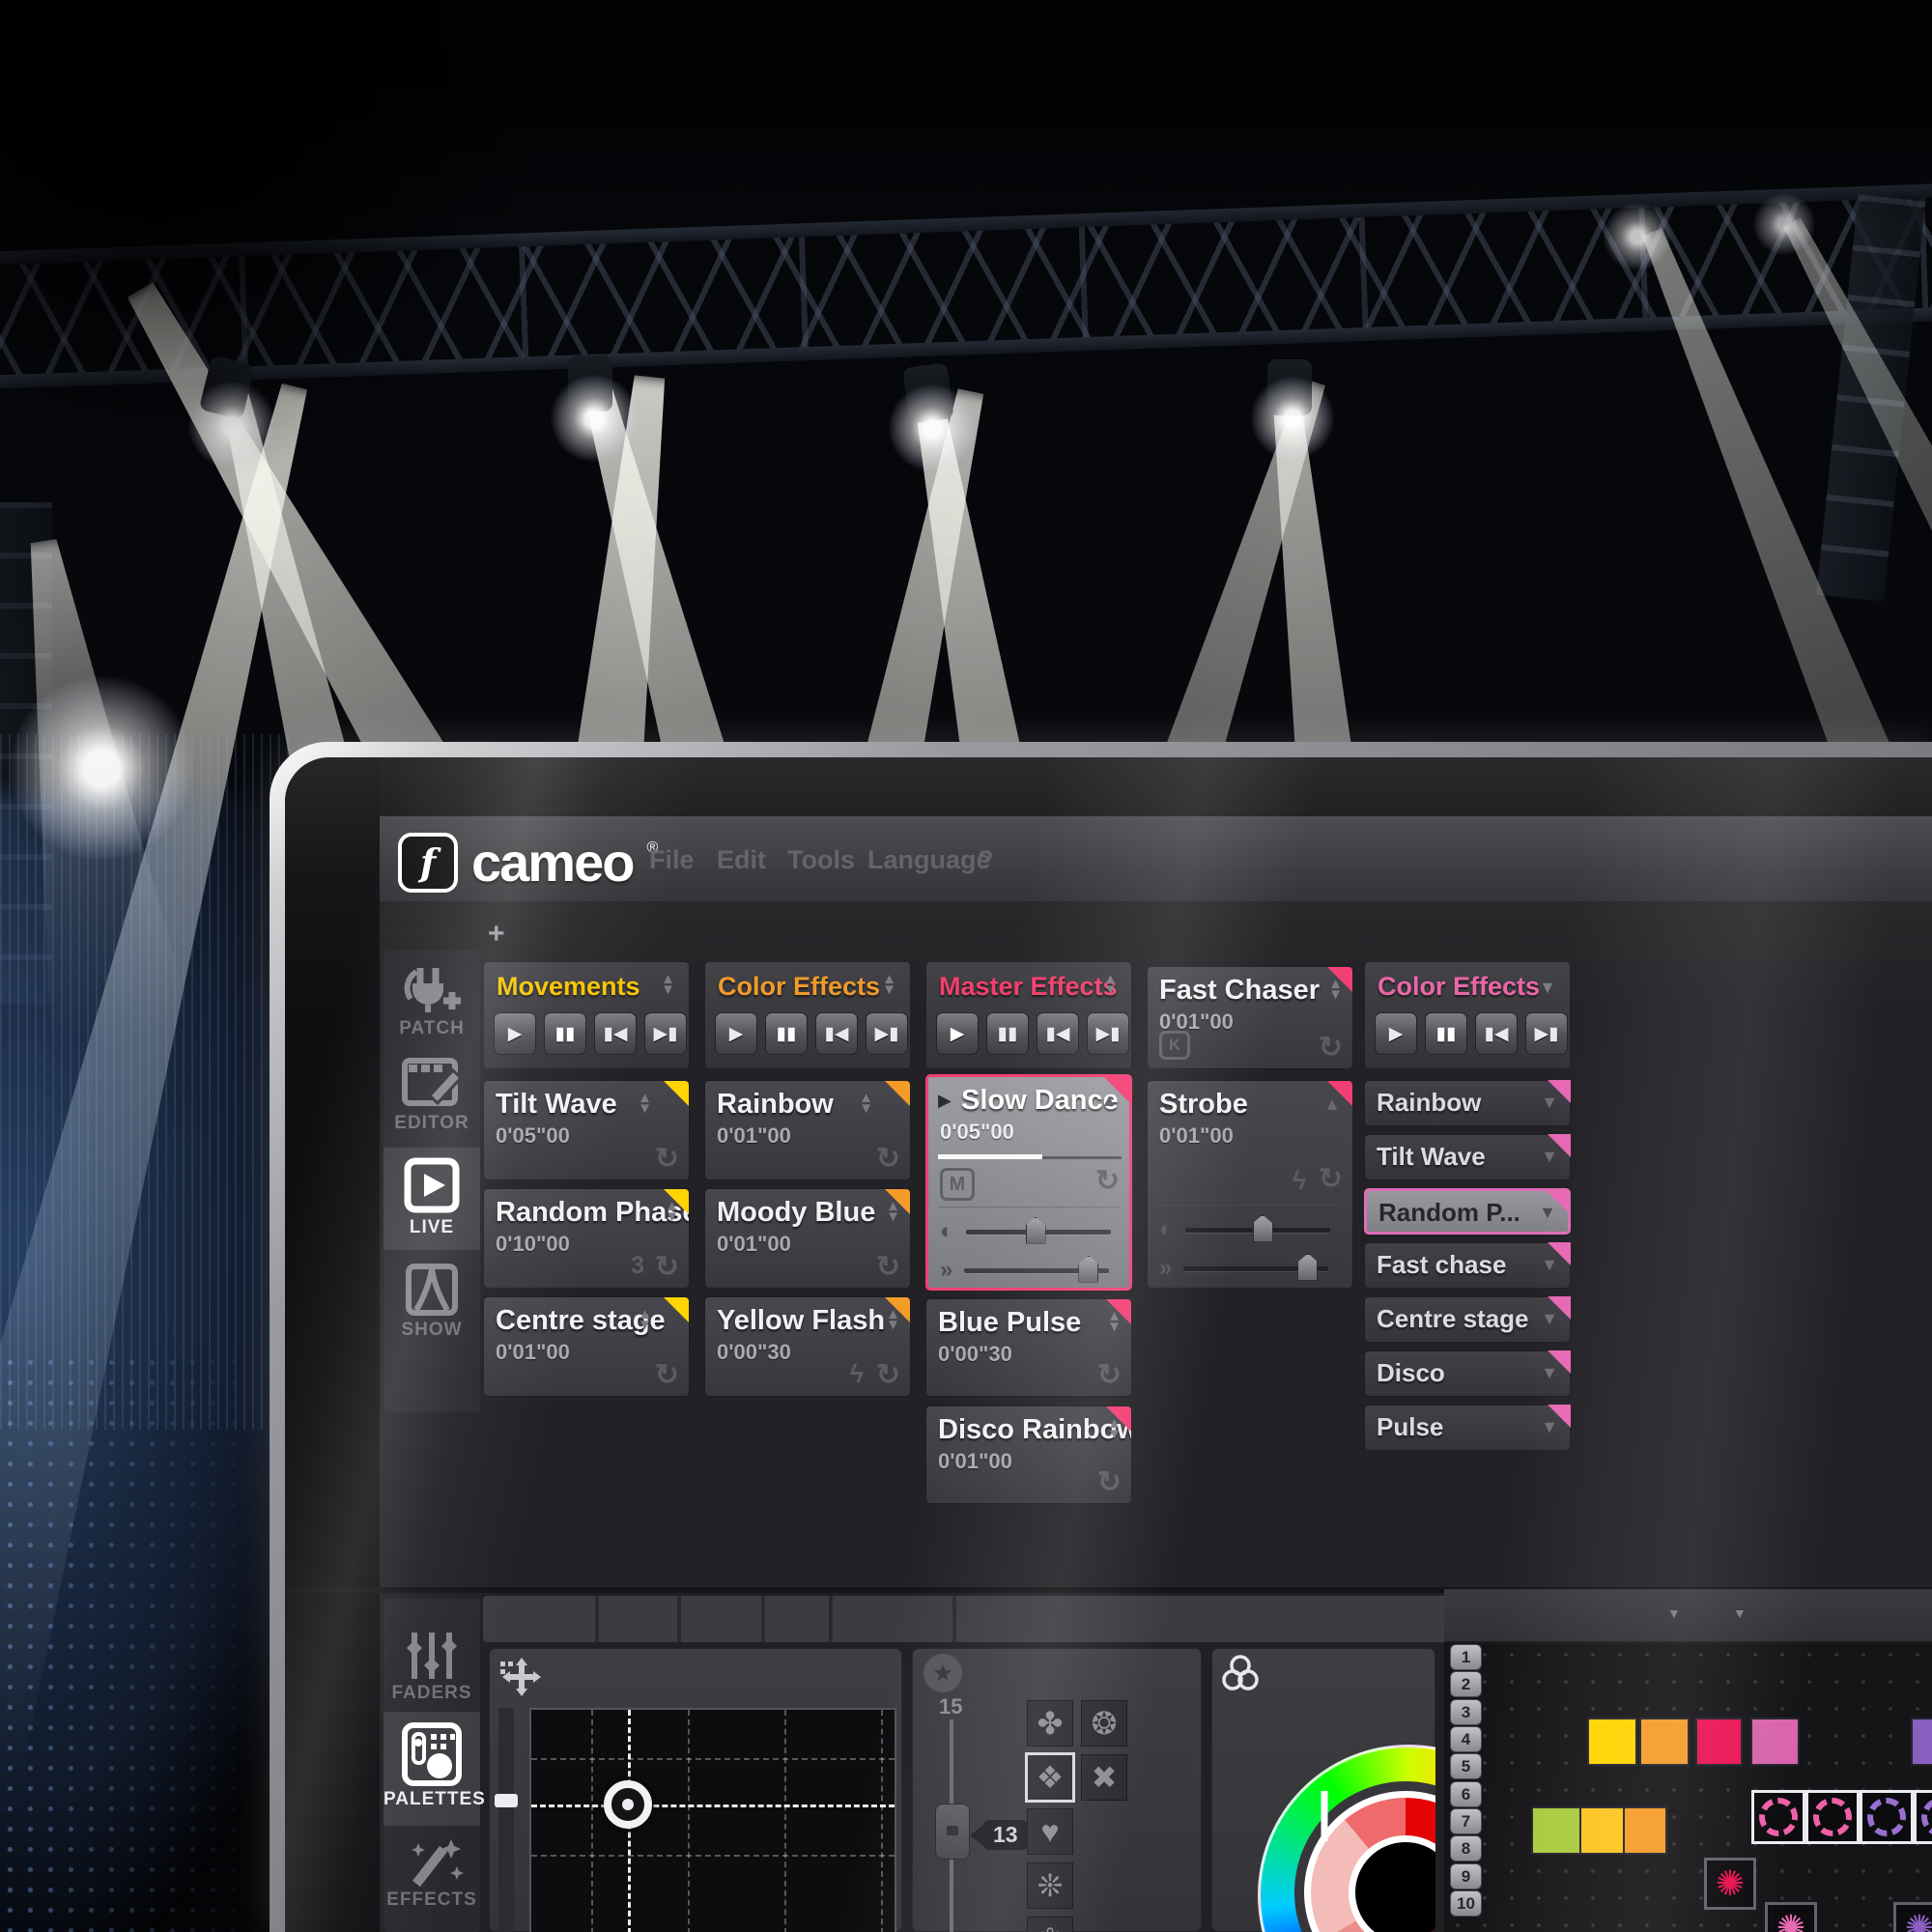 This screenshot has width=1932, height=1932. Describe the element at coordinates (1466, 1848) in the screenshot. I see `row-button-8: 8` at that location.